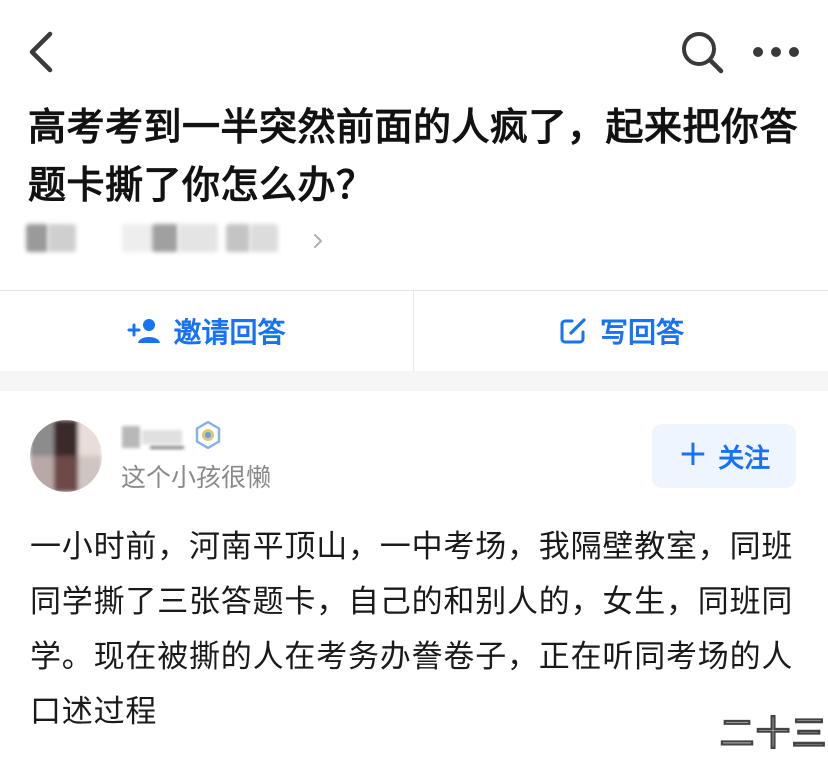 The height and width of the screenshot is (760, 828). What do you see at coordinates (413, 156) in the screenshot?
I see `question-title: 高考考到一半突然前面的人疯了，起来把你答题卡撕了你怎么办？` at bounding box center [413, 156].